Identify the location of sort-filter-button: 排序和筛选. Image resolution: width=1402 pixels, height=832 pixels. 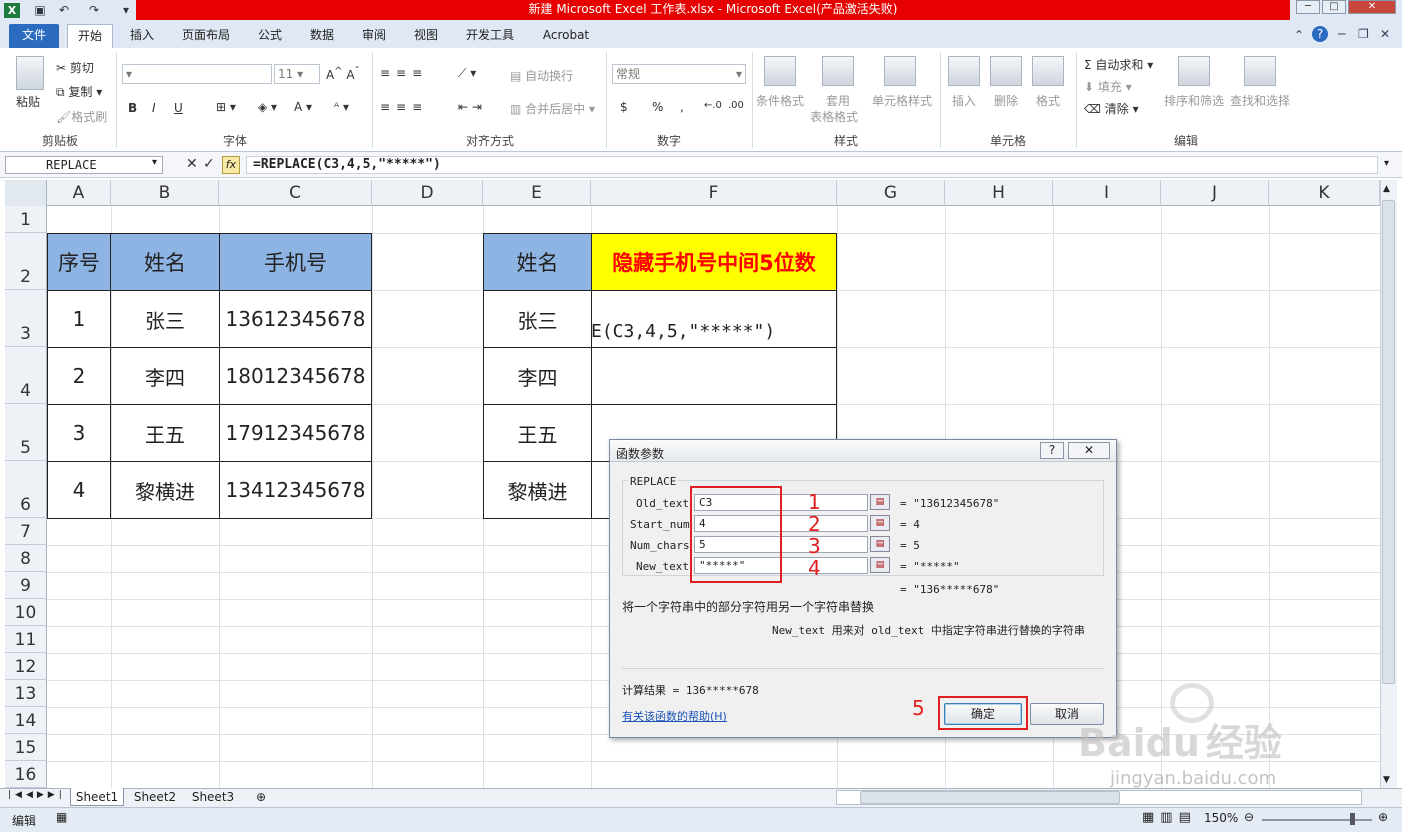
(1194, 100).